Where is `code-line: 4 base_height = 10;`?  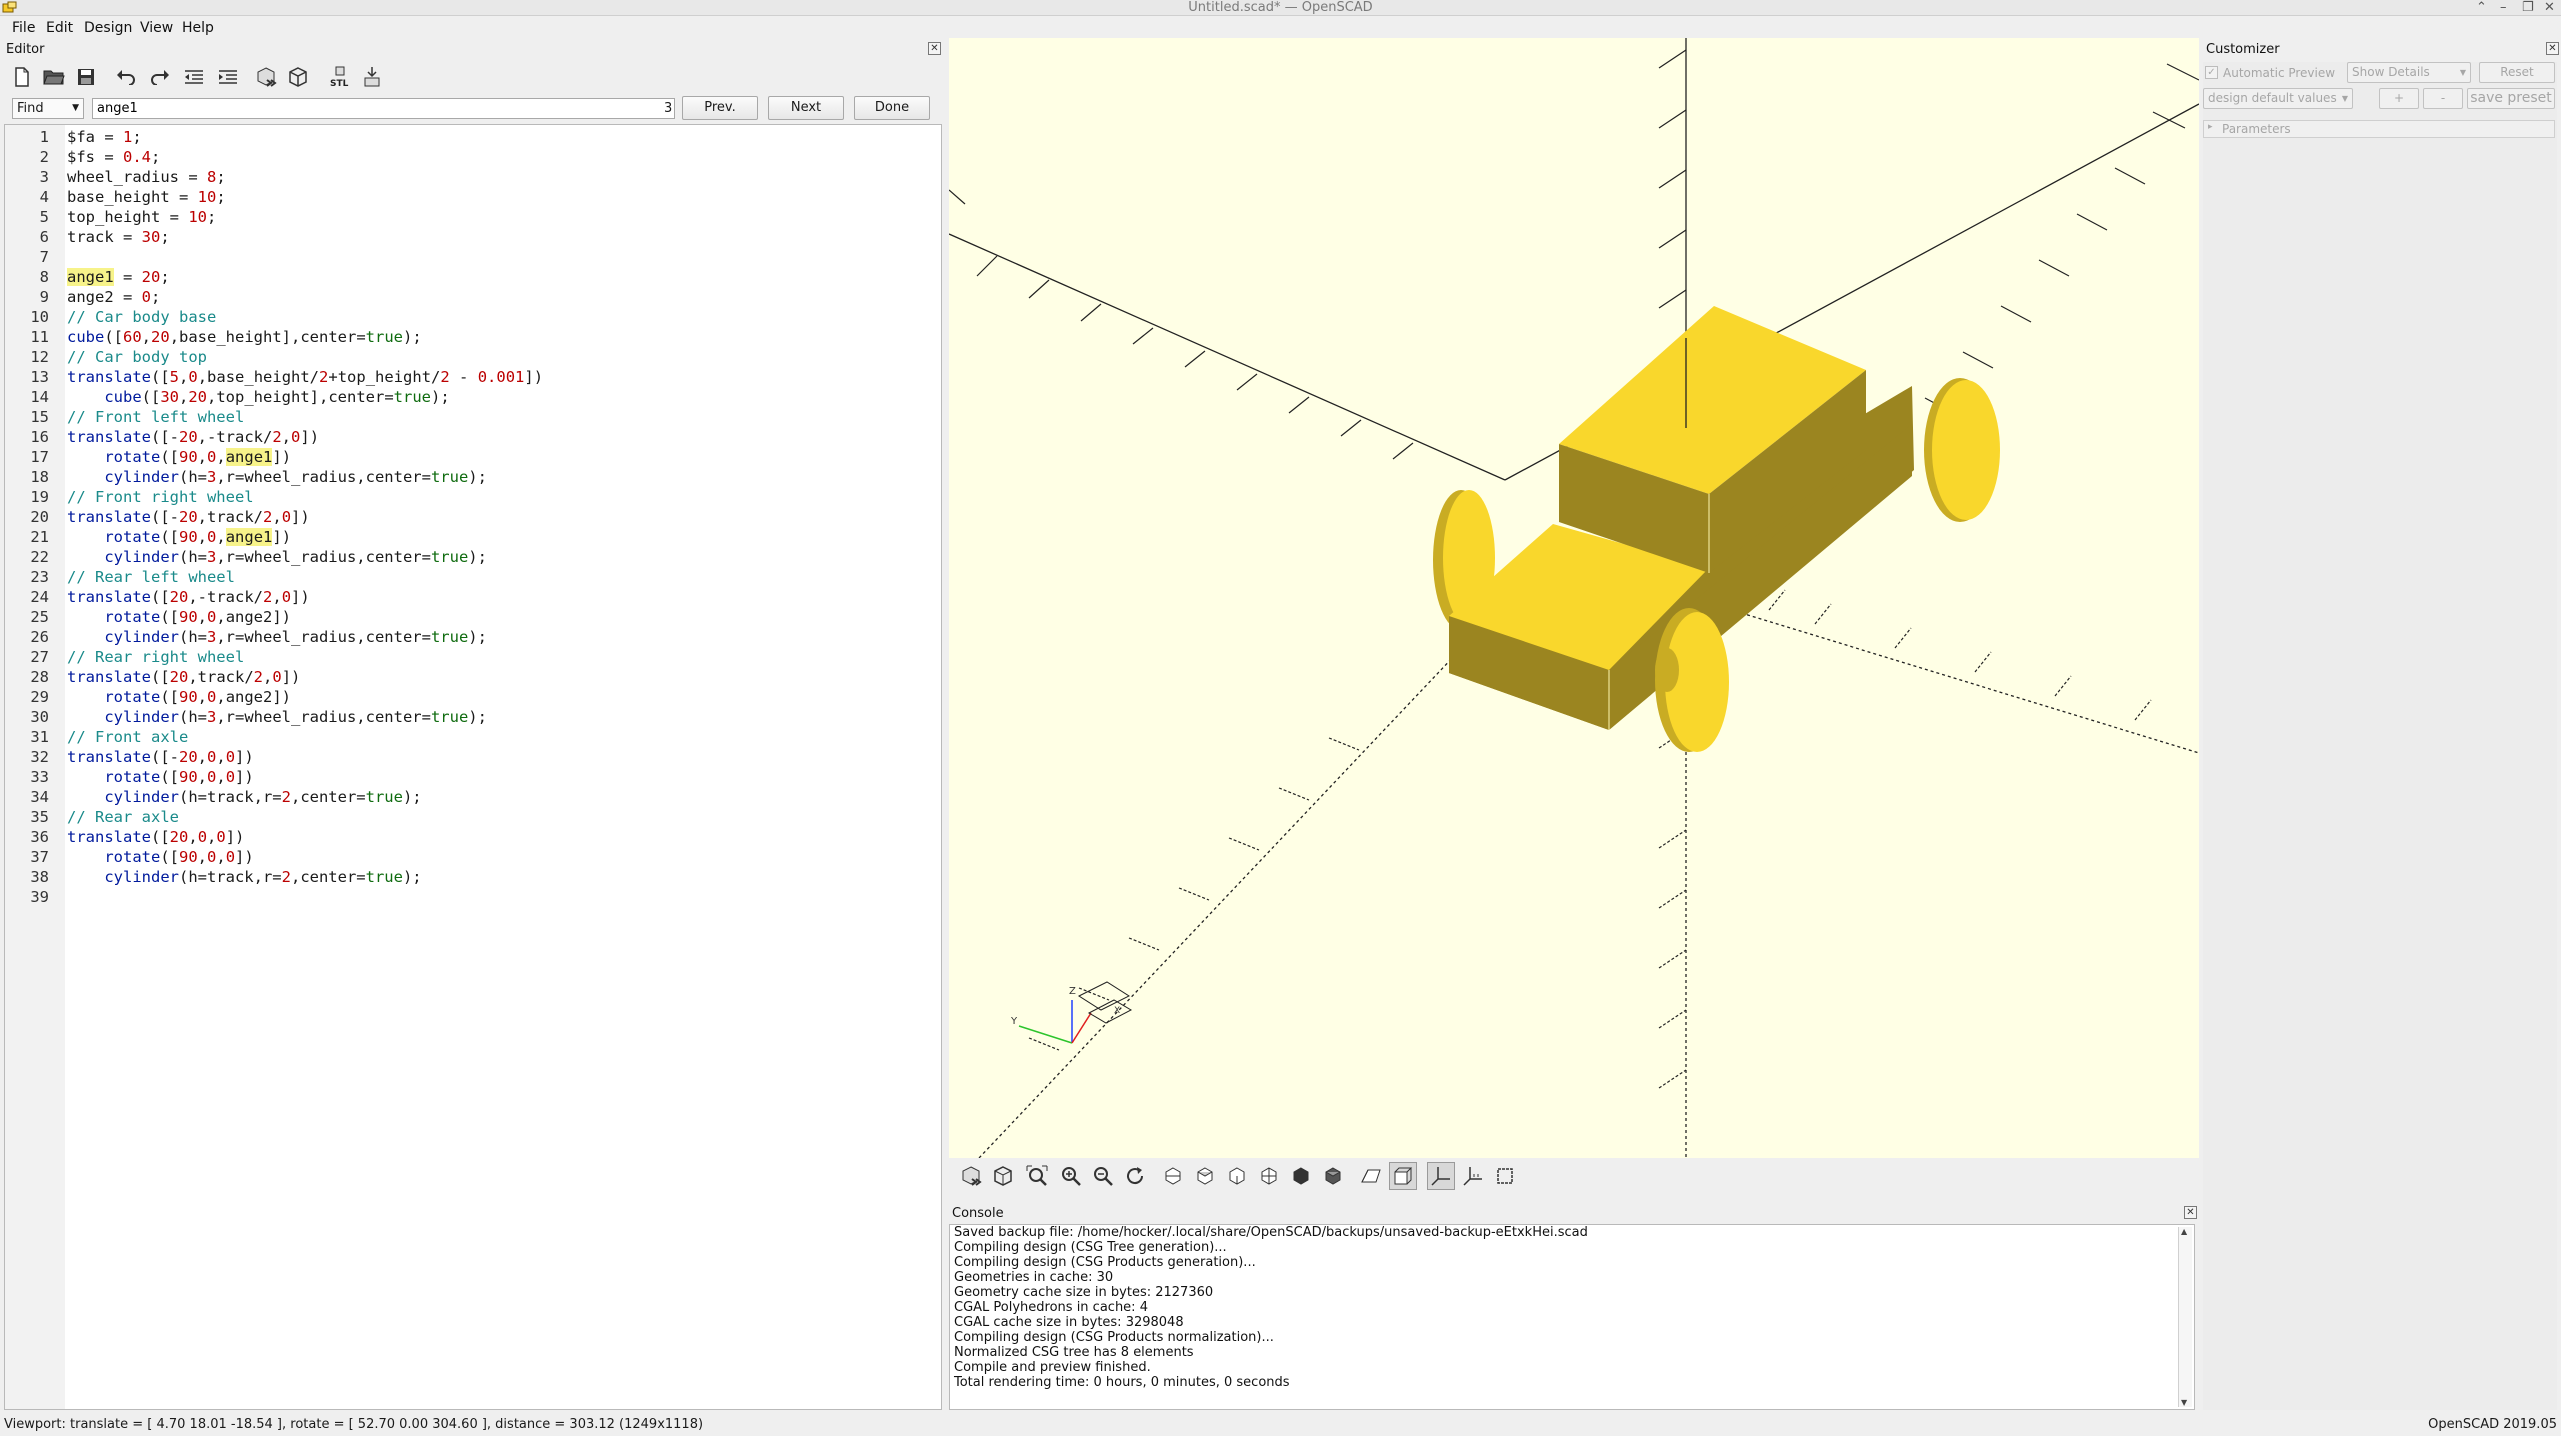
code-line: 4 base_height = 10; is located at coordinates (473, 197).